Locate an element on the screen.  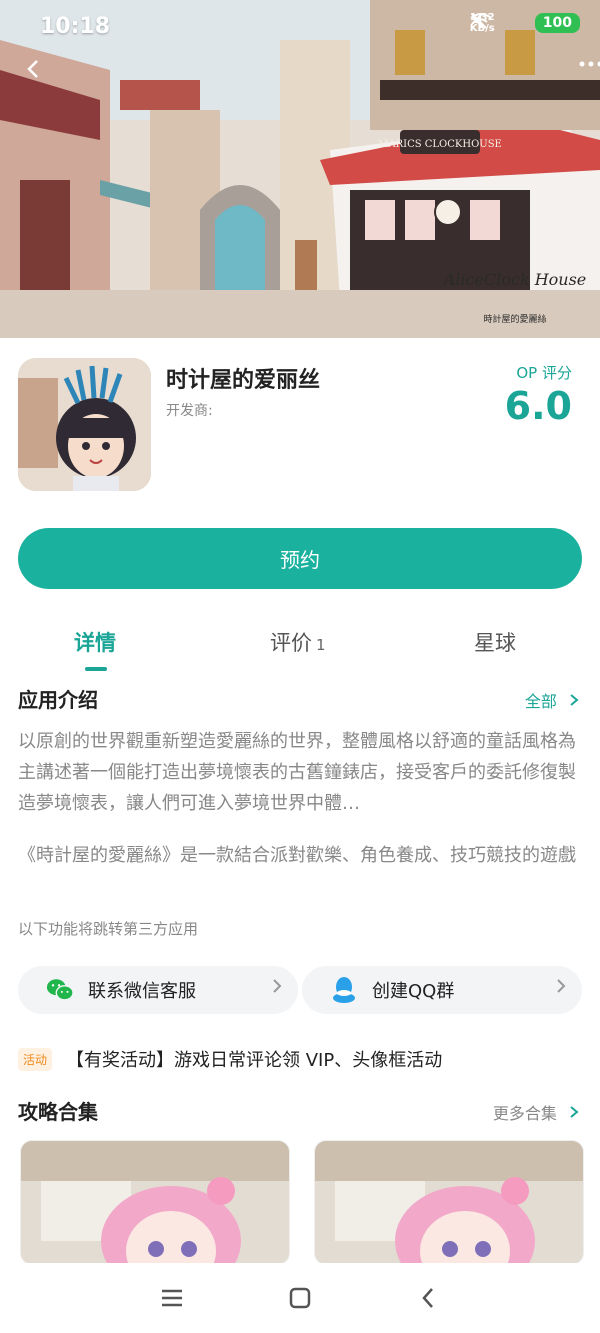
activity-badge: 活动 is located at coordinates (35, 1059).